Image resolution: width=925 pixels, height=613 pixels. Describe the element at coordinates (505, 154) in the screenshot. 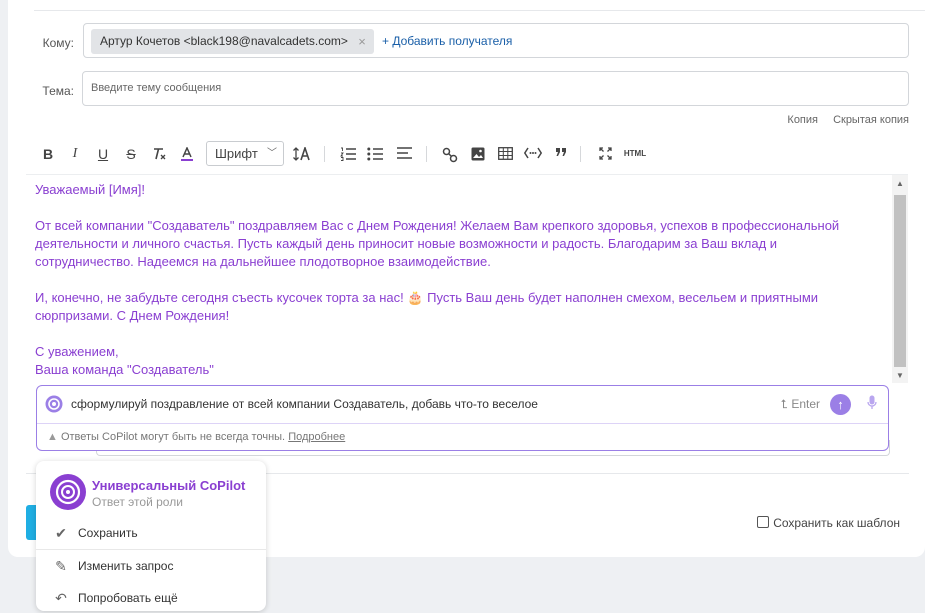

I see `table-icon` at that location.